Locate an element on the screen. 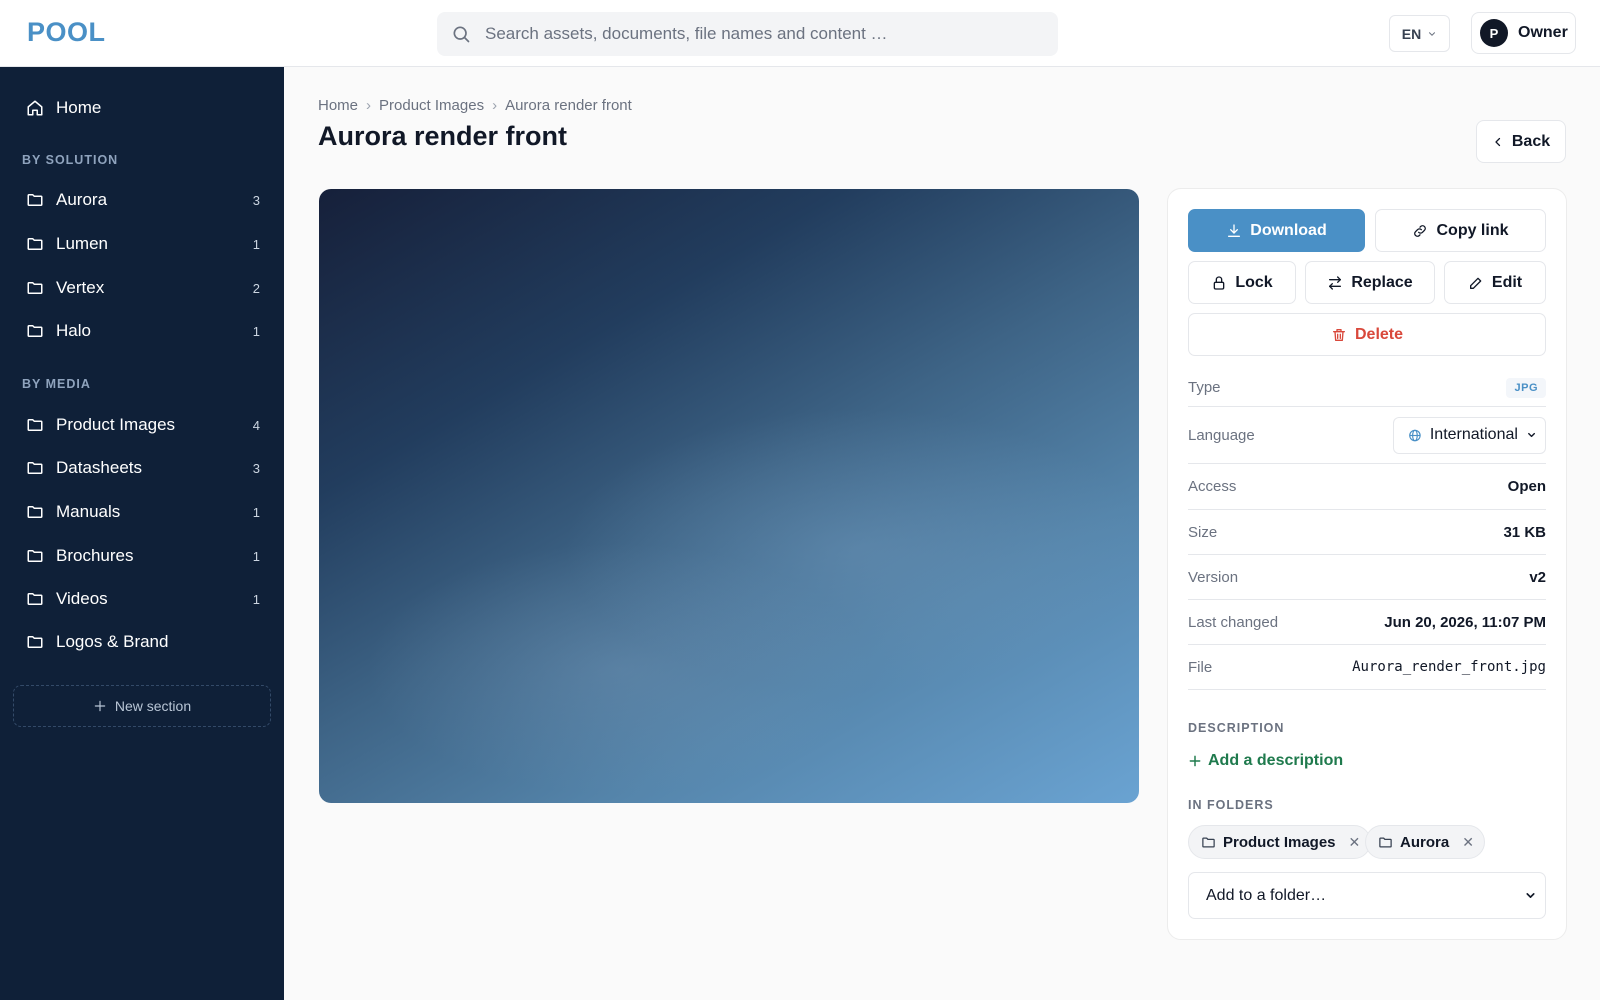 The width and height of the screenshot is (1600, 1000). sidebar-item-label: Vertex is located at coordinates (80, 287).